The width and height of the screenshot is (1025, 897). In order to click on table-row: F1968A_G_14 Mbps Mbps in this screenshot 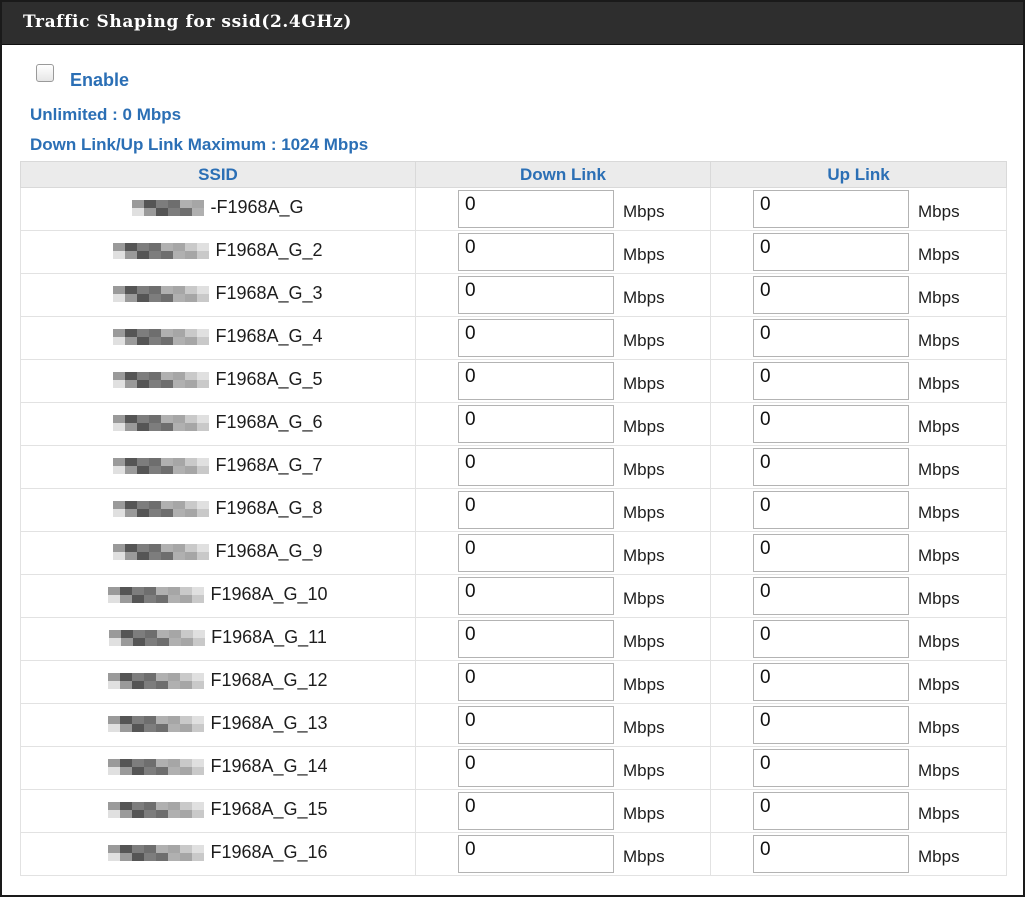, I will do `click(513, 768)`.